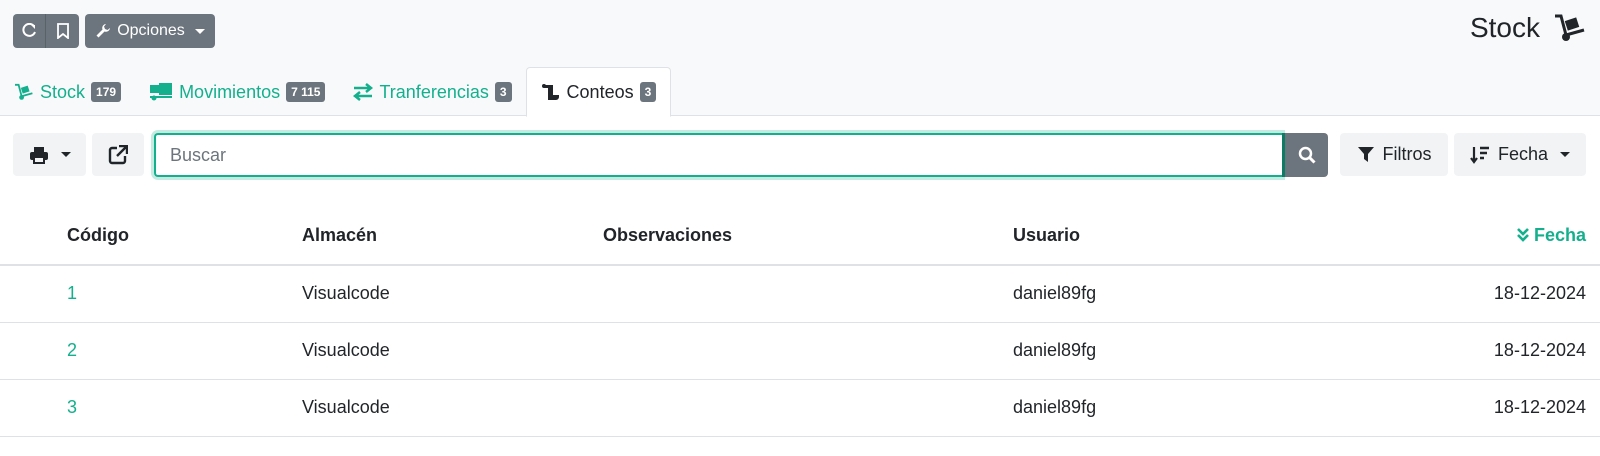 Image resolution: width=1600 pixels, height=456 pixels. I want to click on tab-stock: Stock 179, so click(67, 92).